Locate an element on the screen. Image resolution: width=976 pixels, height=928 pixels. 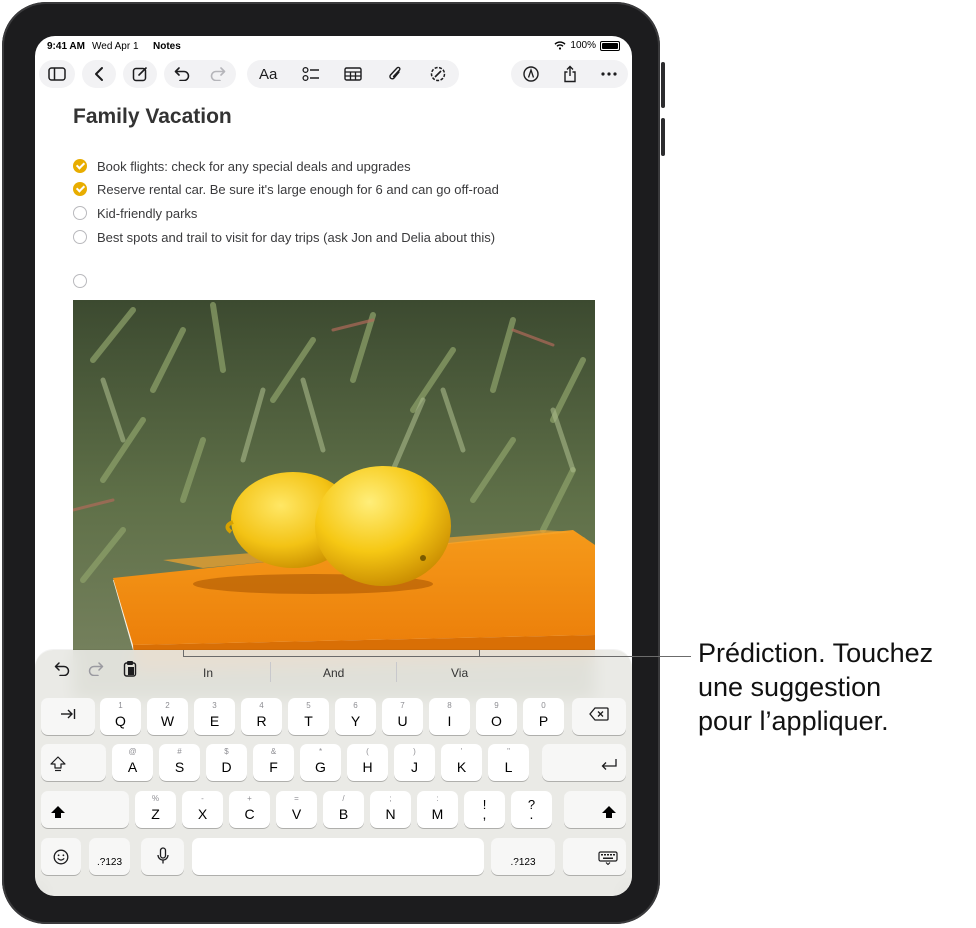
tab-key is located at coordinates (68, 716).